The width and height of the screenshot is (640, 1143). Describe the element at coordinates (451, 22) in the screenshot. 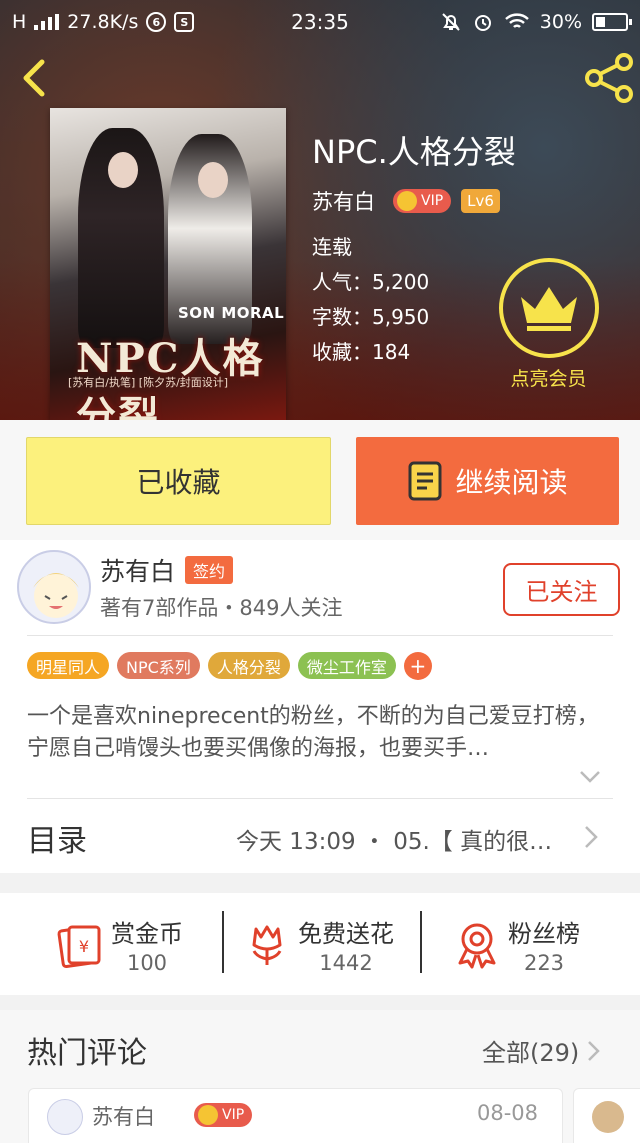

I see `mute-bell-icon` at that location.